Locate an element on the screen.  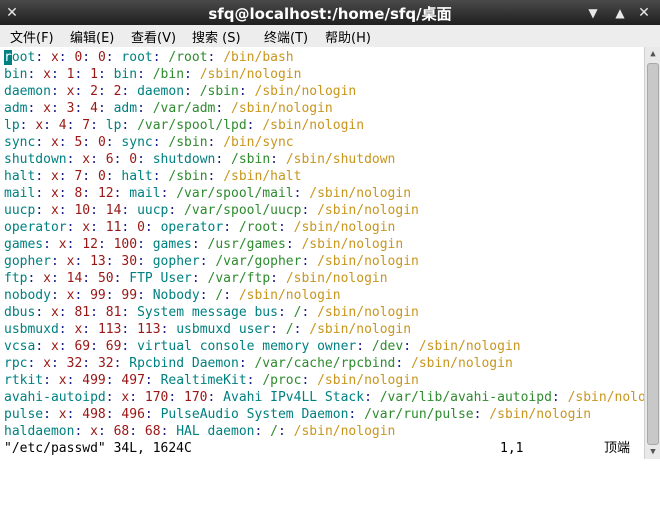
maximize-icon: ▲ is located at coordinates (620, 13).